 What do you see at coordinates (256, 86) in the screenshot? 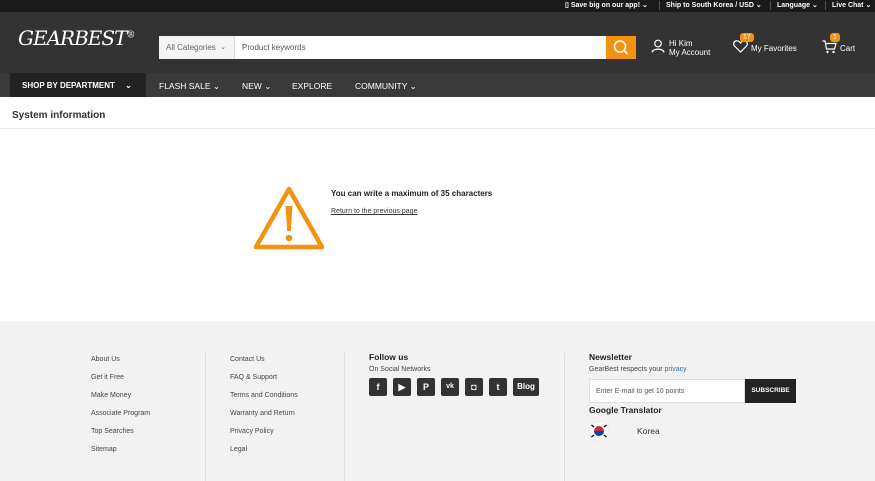
I see `nav-item-new: NEW ⌄` at bounding box center [256, 86].